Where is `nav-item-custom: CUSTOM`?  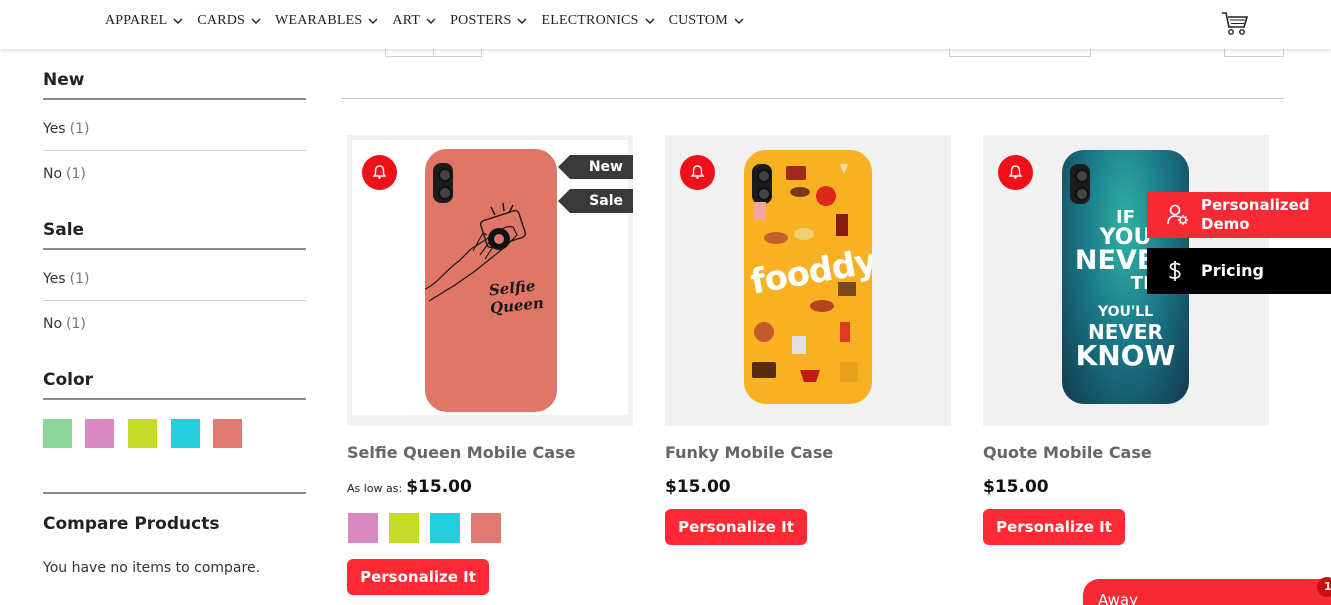 nav-item-custom: CUSTOM is located at coordinates (707, 21).